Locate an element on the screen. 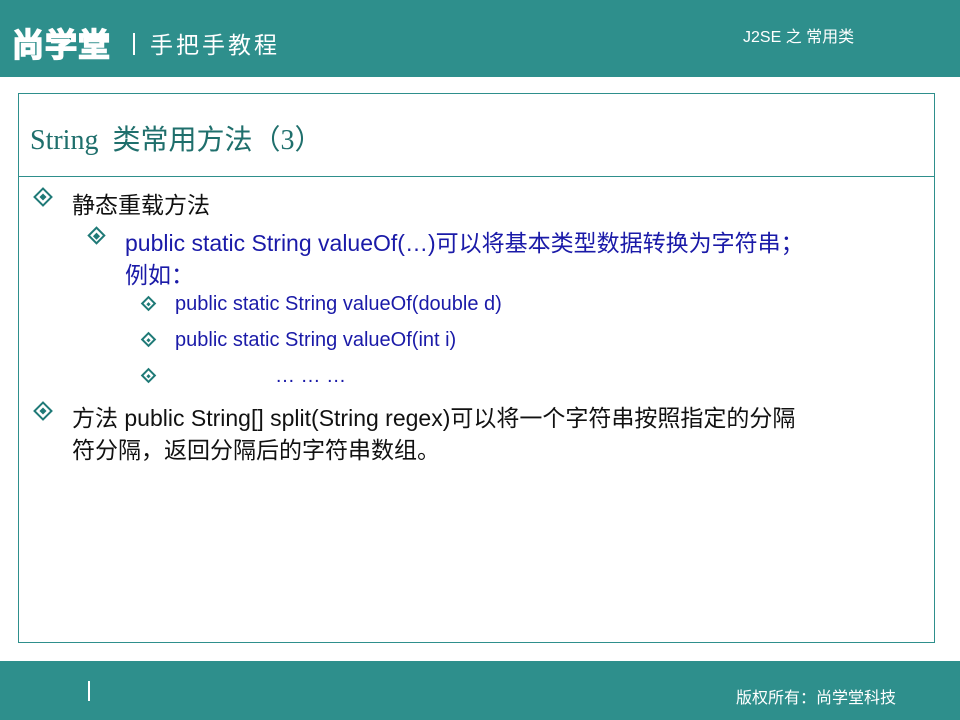 This screenshot has height=720, width=960. footer-bar: 版权所有：尚学堂科技 is located at coordinates (480, 690).